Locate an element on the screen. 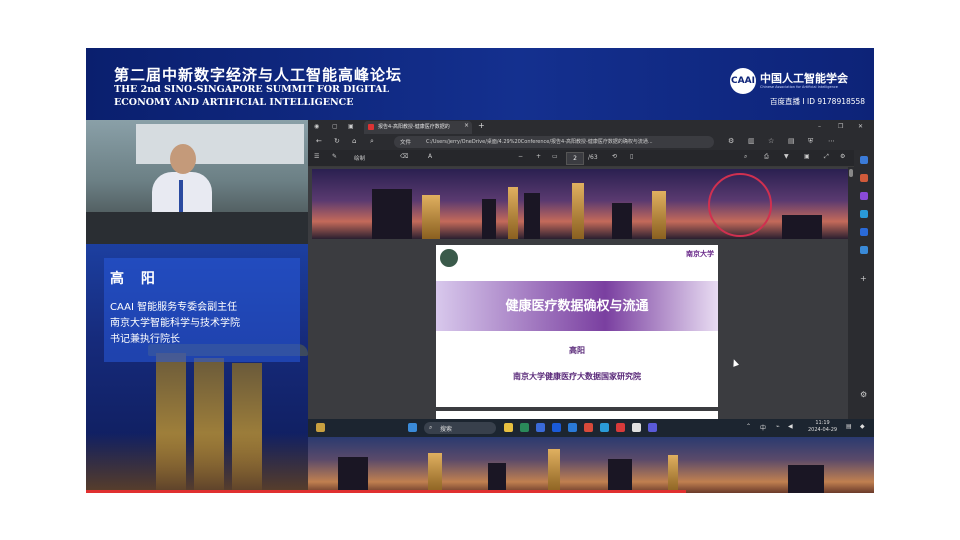 The height and width of the screenshot is (540, 960). url-scheme-label: 文件 is located at coordinates (406, 143).